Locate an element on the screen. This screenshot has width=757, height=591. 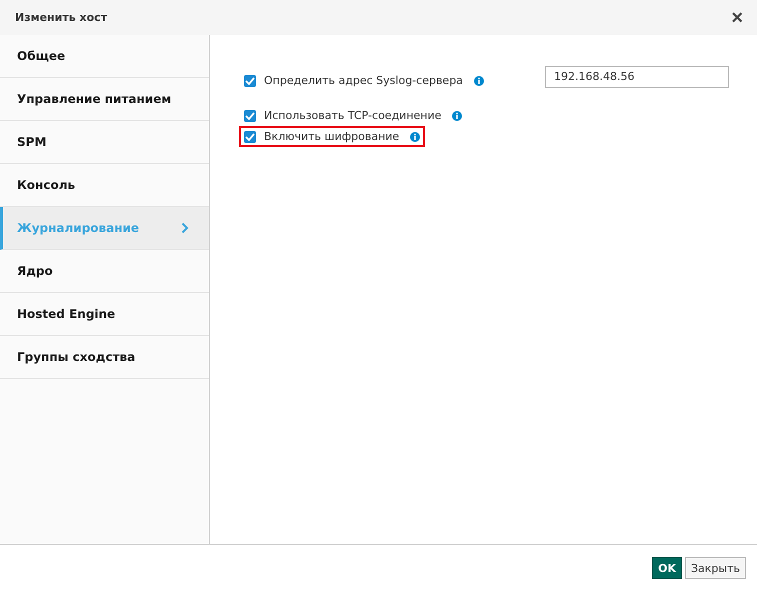
sidebar-item: Группы сходства is located at coordinates (104, 357).